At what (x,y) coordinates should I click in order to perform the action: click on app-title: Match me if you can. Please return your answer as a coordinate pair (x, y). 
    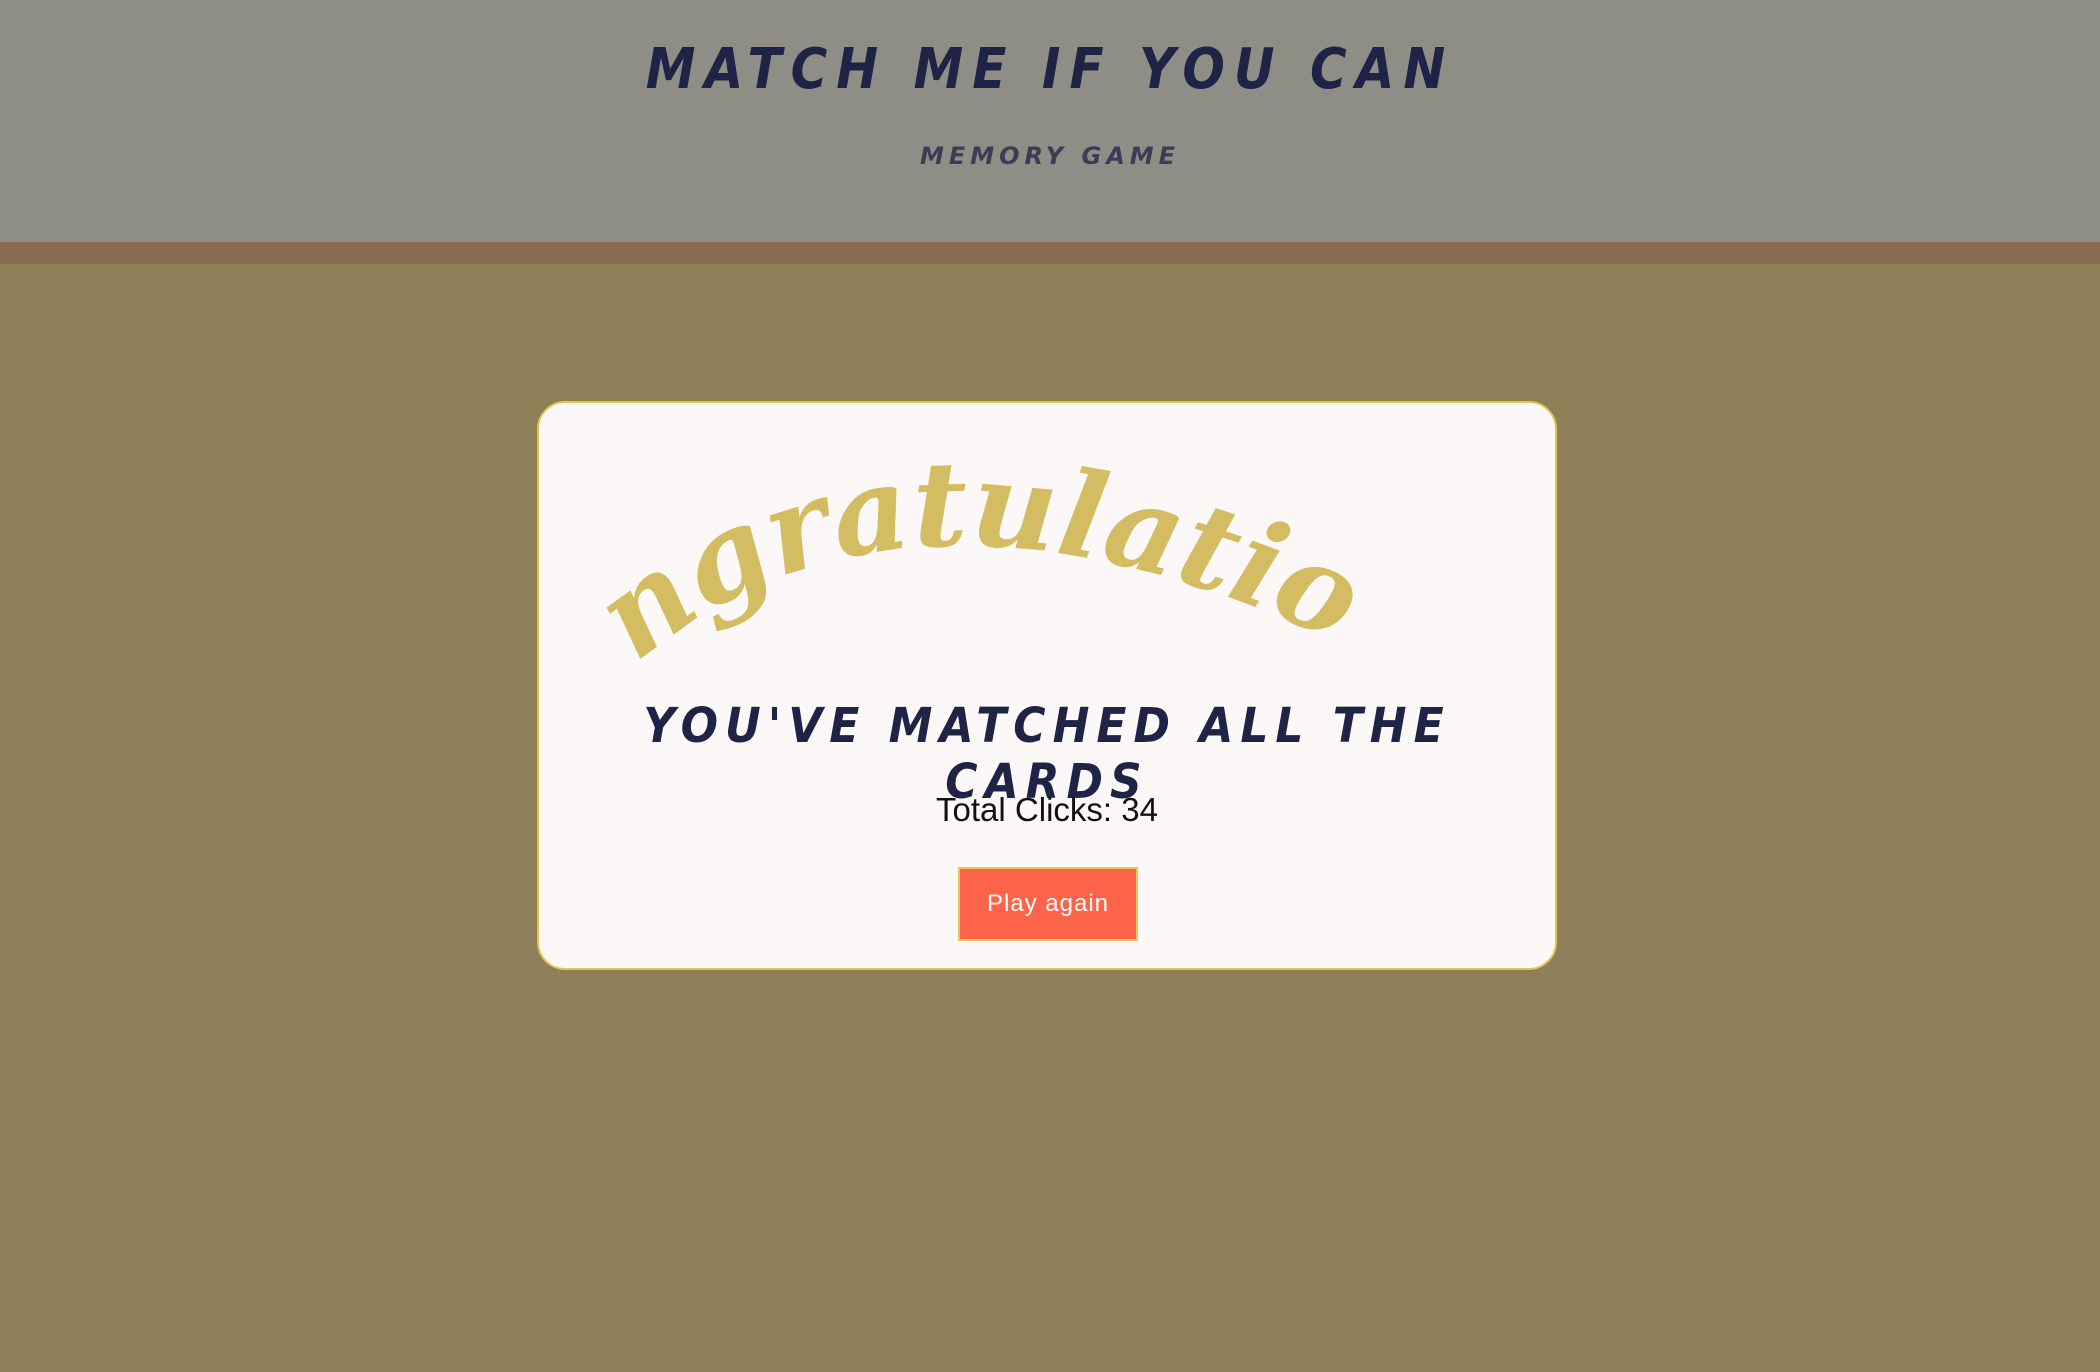
    Looking at the image, I should click on (1050, 69).